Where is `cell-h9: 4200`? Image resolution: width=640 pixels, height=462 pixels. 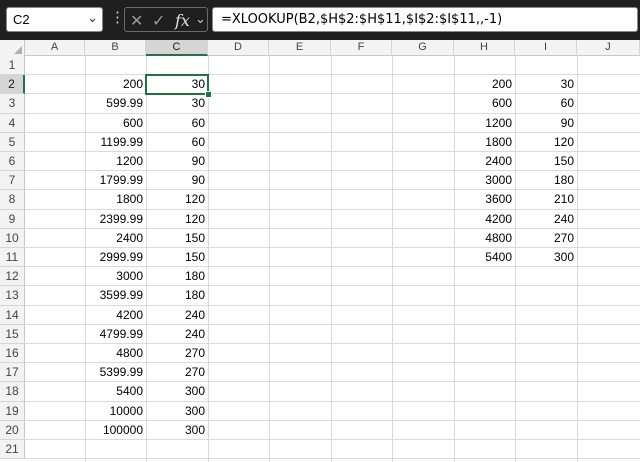 cell-h9: 4200 is located at coordinates (484, 219).